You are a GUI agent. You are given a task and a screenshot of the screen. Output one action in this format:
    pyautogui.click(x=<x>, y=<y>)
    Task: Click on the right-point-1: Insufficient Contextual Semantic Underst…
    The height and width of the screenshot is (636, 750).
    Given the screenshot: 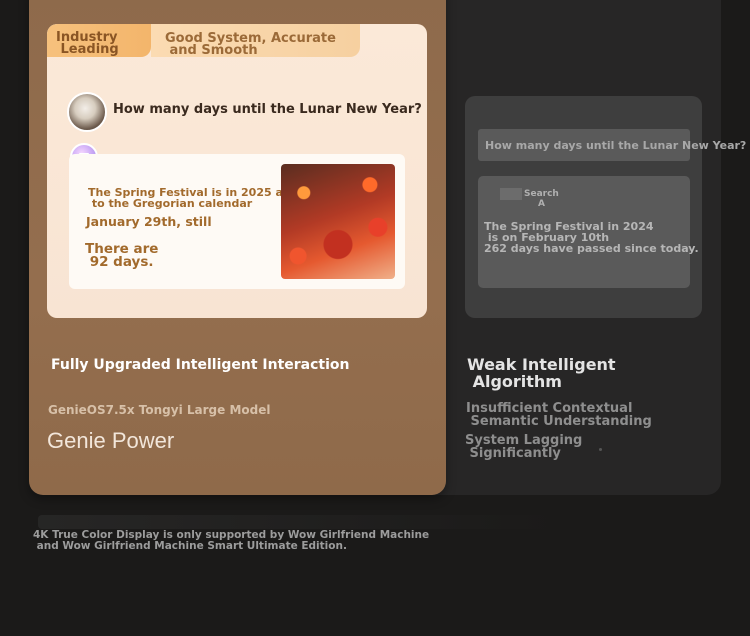 What is the action you would take?
    pyautogui.click(x=559, y=415)
    